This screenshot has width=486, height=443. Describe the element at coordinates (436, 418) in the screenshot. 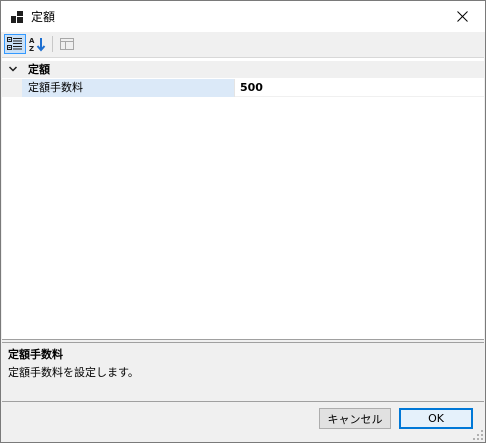

I see `ok-button: OK` at that location.